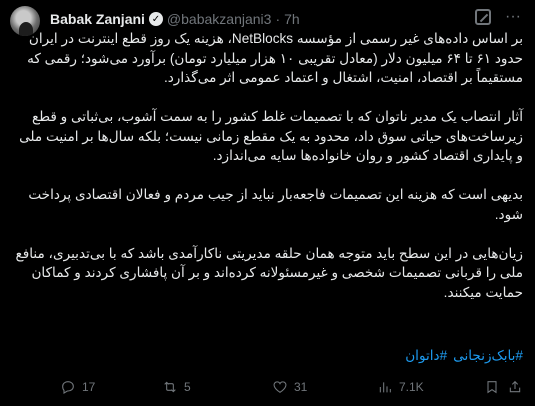  Describe the element at coordinates (513, 17) in the screenshot. I see `more-icon: ···` at that location.